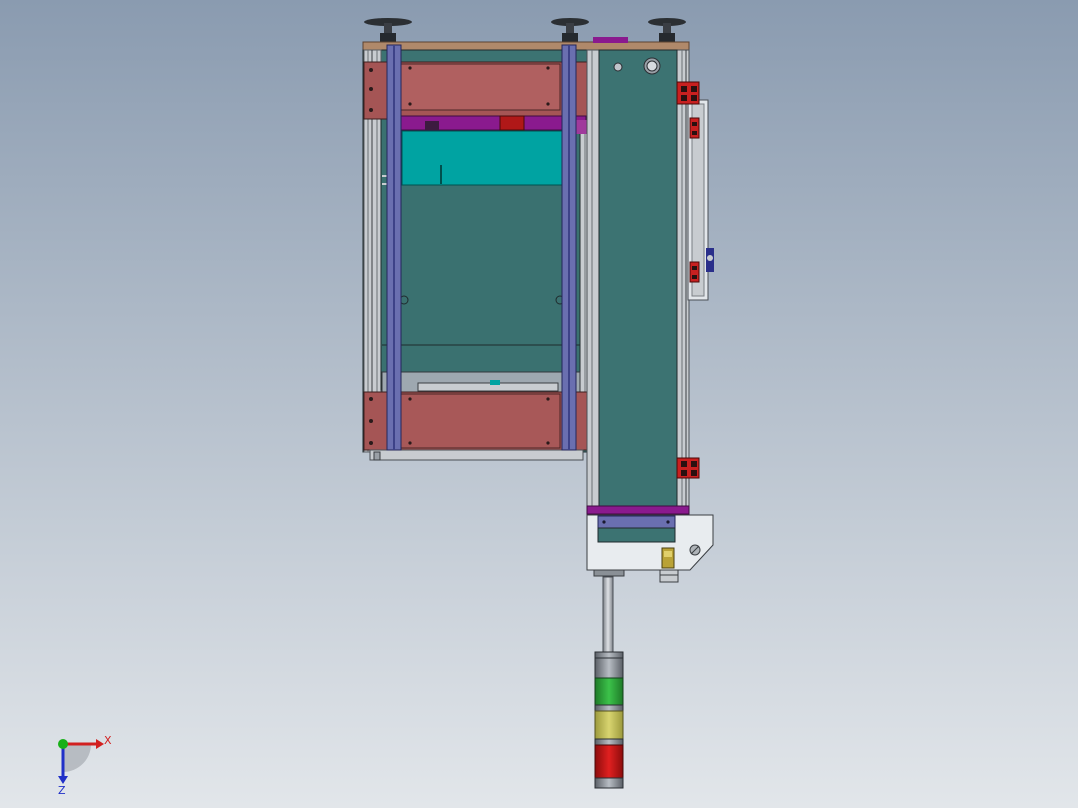  Describe the element at coordinates (63, 744) in the screenshot. I see `y-axis-dot` at that location.